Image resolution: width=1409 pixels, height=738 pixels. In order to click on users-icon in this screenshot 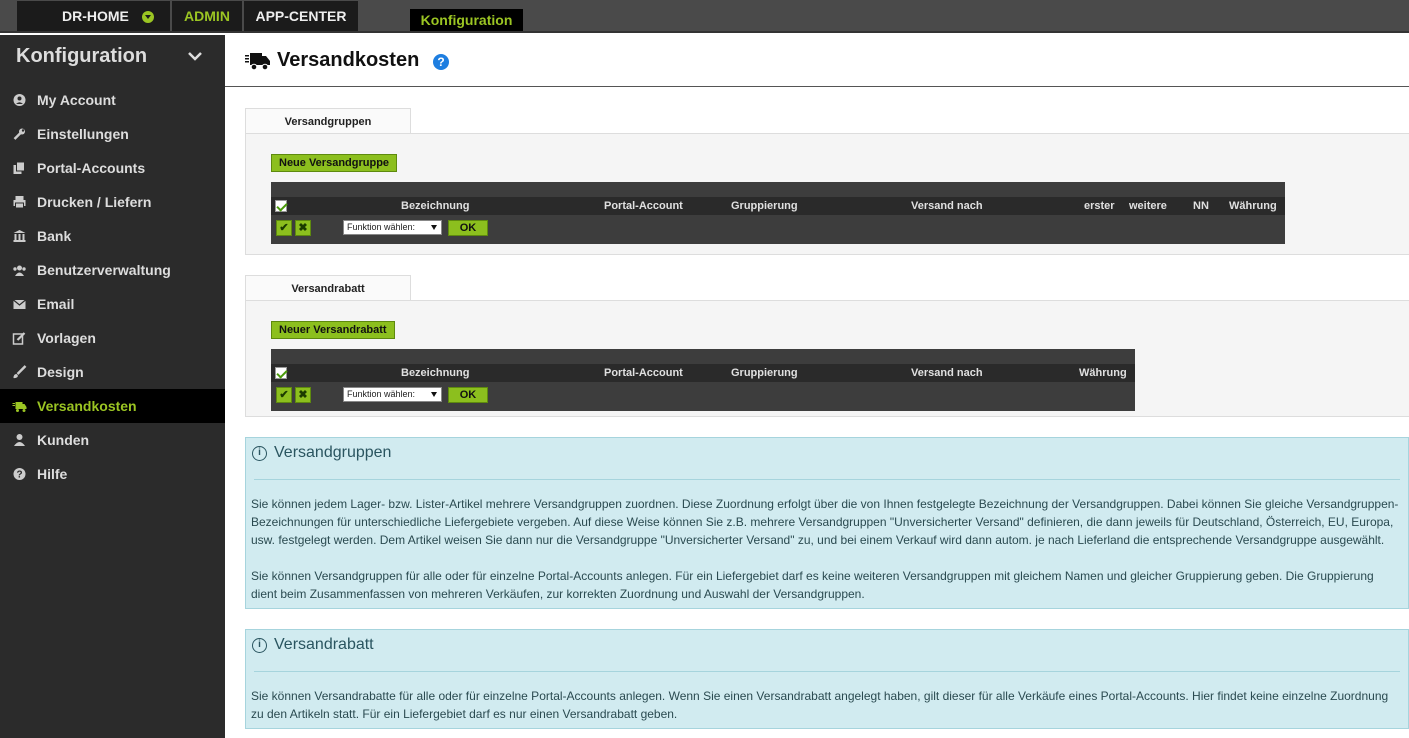, I will do `click(19, 270)`.